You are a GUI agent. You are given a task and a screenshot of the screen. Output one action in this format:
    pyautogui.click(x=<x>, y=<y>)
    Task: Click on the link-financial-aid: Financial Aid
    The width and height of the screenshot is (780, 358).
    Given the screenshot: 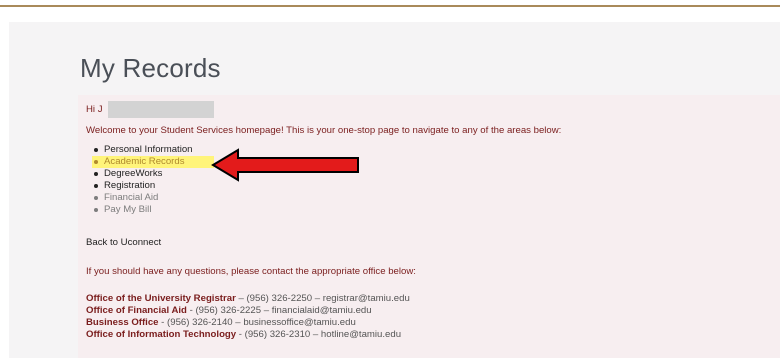 What is the action you would take?
    pyautogui.click(x=153, y=198)
    